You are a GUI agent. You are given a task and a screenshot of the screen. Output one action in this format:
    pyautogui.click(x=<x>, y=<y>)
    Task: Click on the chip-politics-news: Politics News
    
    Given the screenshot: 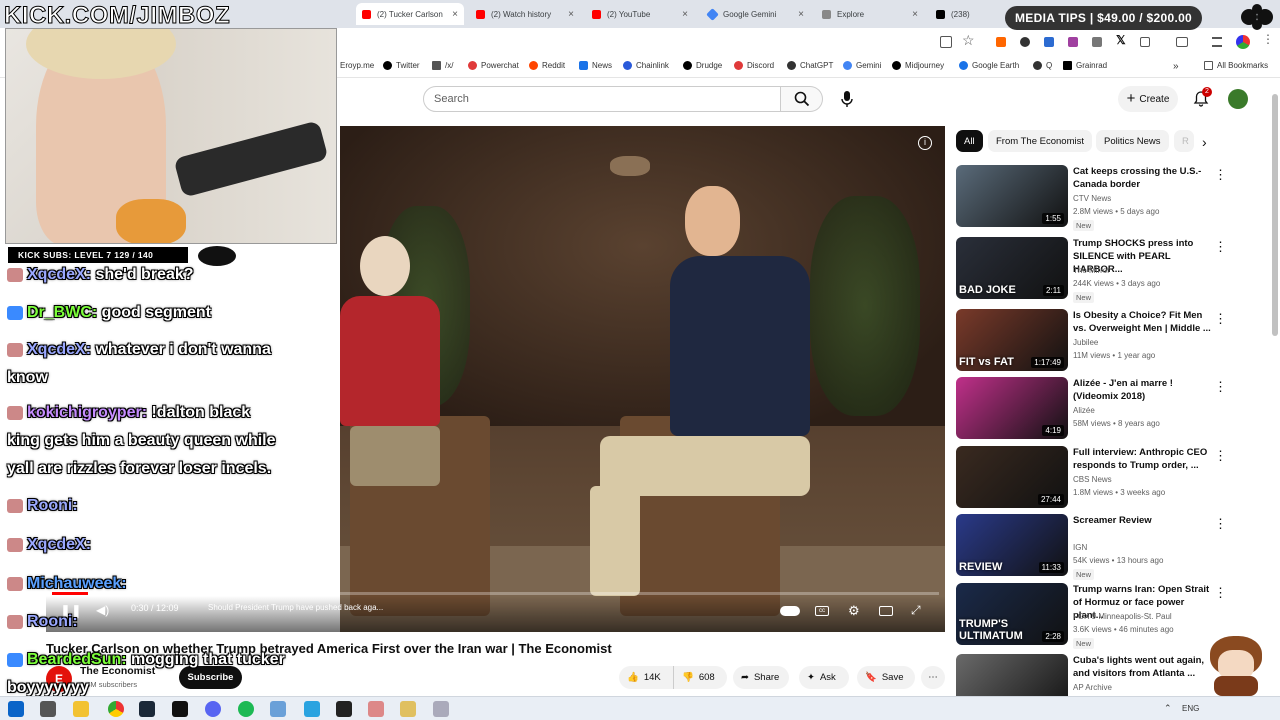 What is the action you would take?
    pyautogui.click(x=1132, y=141)
    